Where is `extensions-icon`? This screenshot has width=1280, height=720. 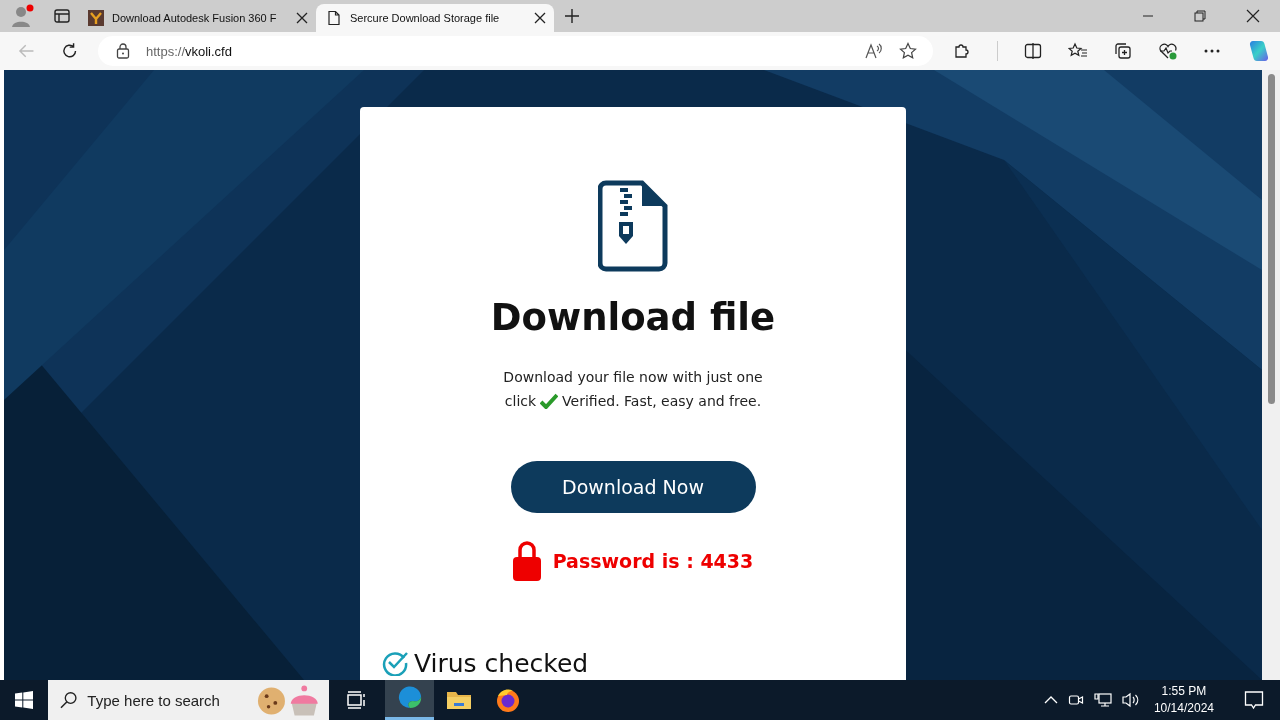
extensions-icon is located at coordinates (962, 51).